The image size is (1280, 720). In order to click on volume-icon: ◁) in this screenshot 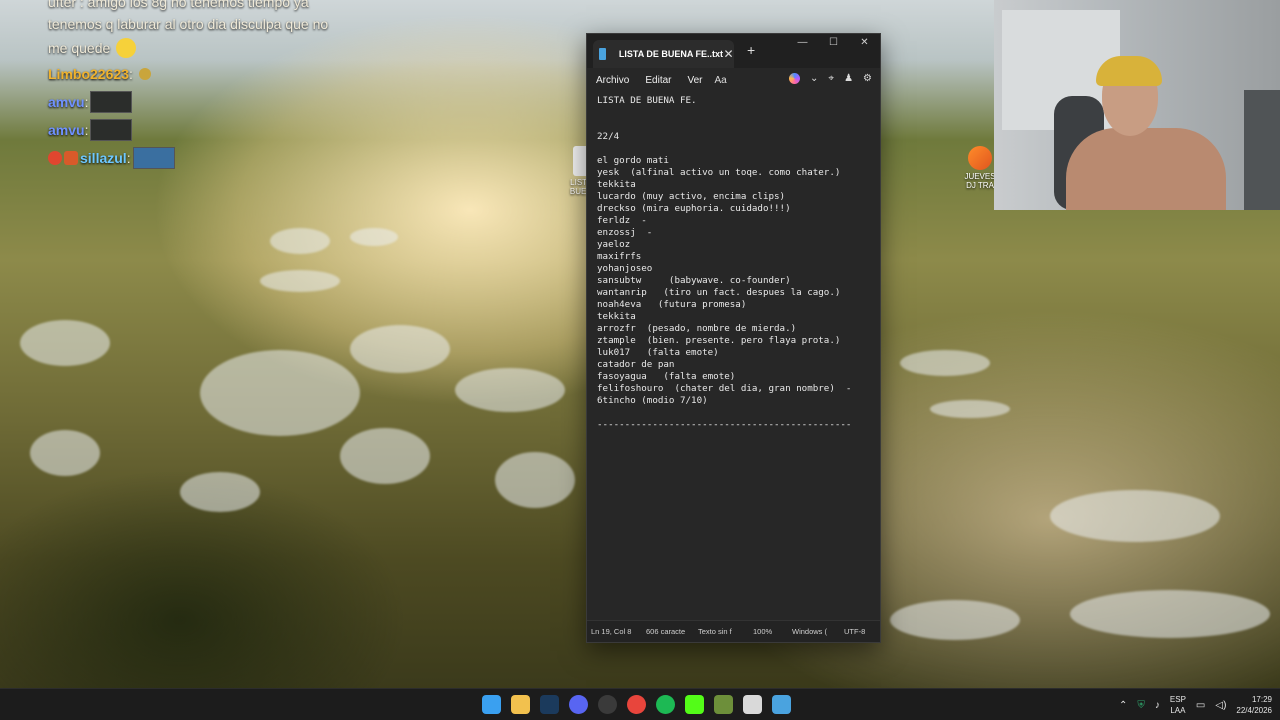, I will do `click(1220, 705)`.